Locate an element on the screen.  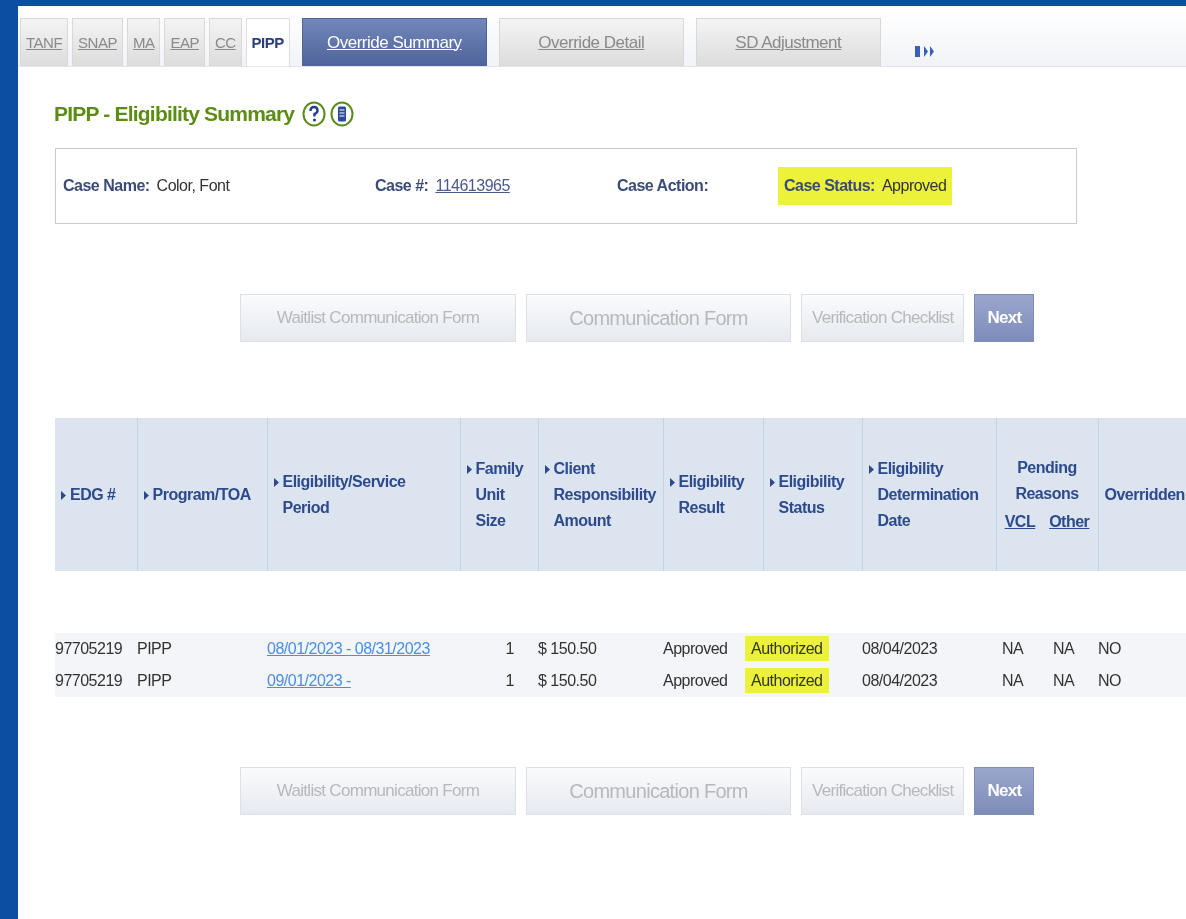
scroll-arrows-icon is located at coordinates (925, 51).